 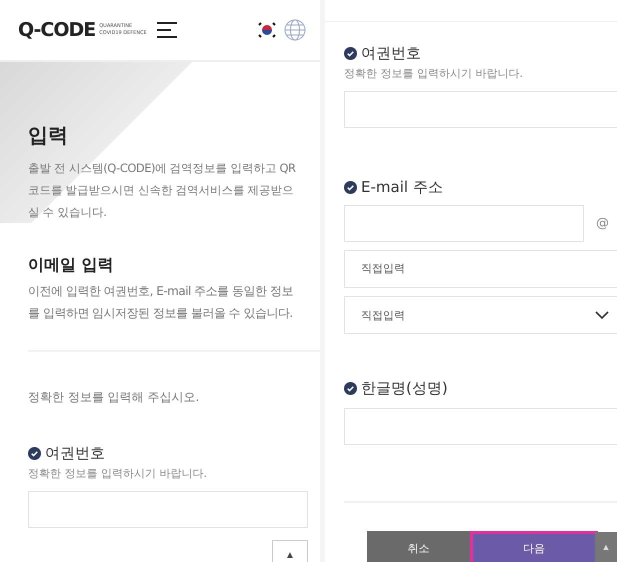 What do you see at coordinates (162, 190) in the screenshot?
I see `intro-description: 출발 전 시스템(Q-CODE)에 검역정보를 입력하고 QR코드를 발급받으시면 신속한 검역서비스를 제공받으실 수 있습니다.` at bounding box center [162, 190].